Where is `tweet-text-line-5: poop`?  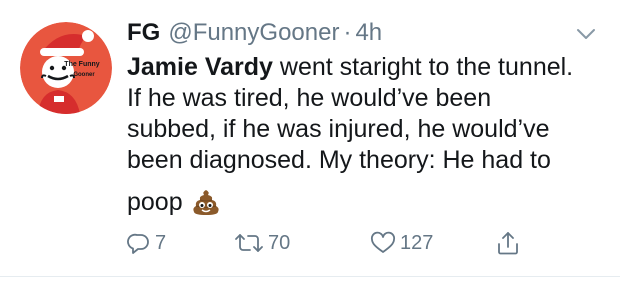 tweet-text-line-5: poop is located at coordinates (362, 202).